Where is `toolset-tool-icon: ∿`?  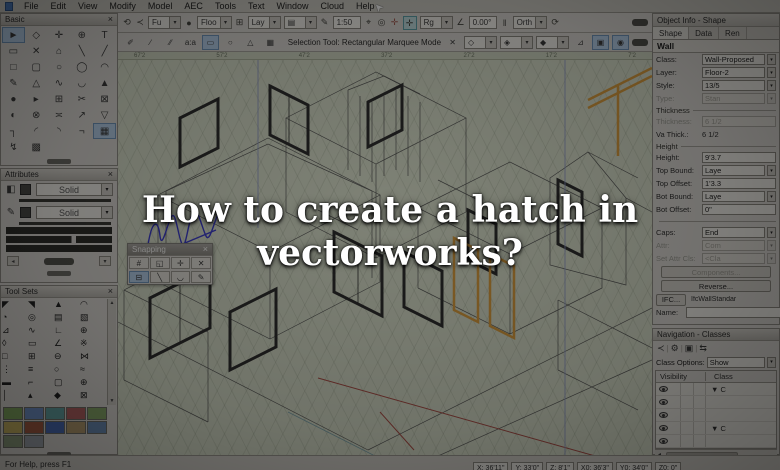
toolset-tool-icon: ∿ is located at coordinates (41, 331).